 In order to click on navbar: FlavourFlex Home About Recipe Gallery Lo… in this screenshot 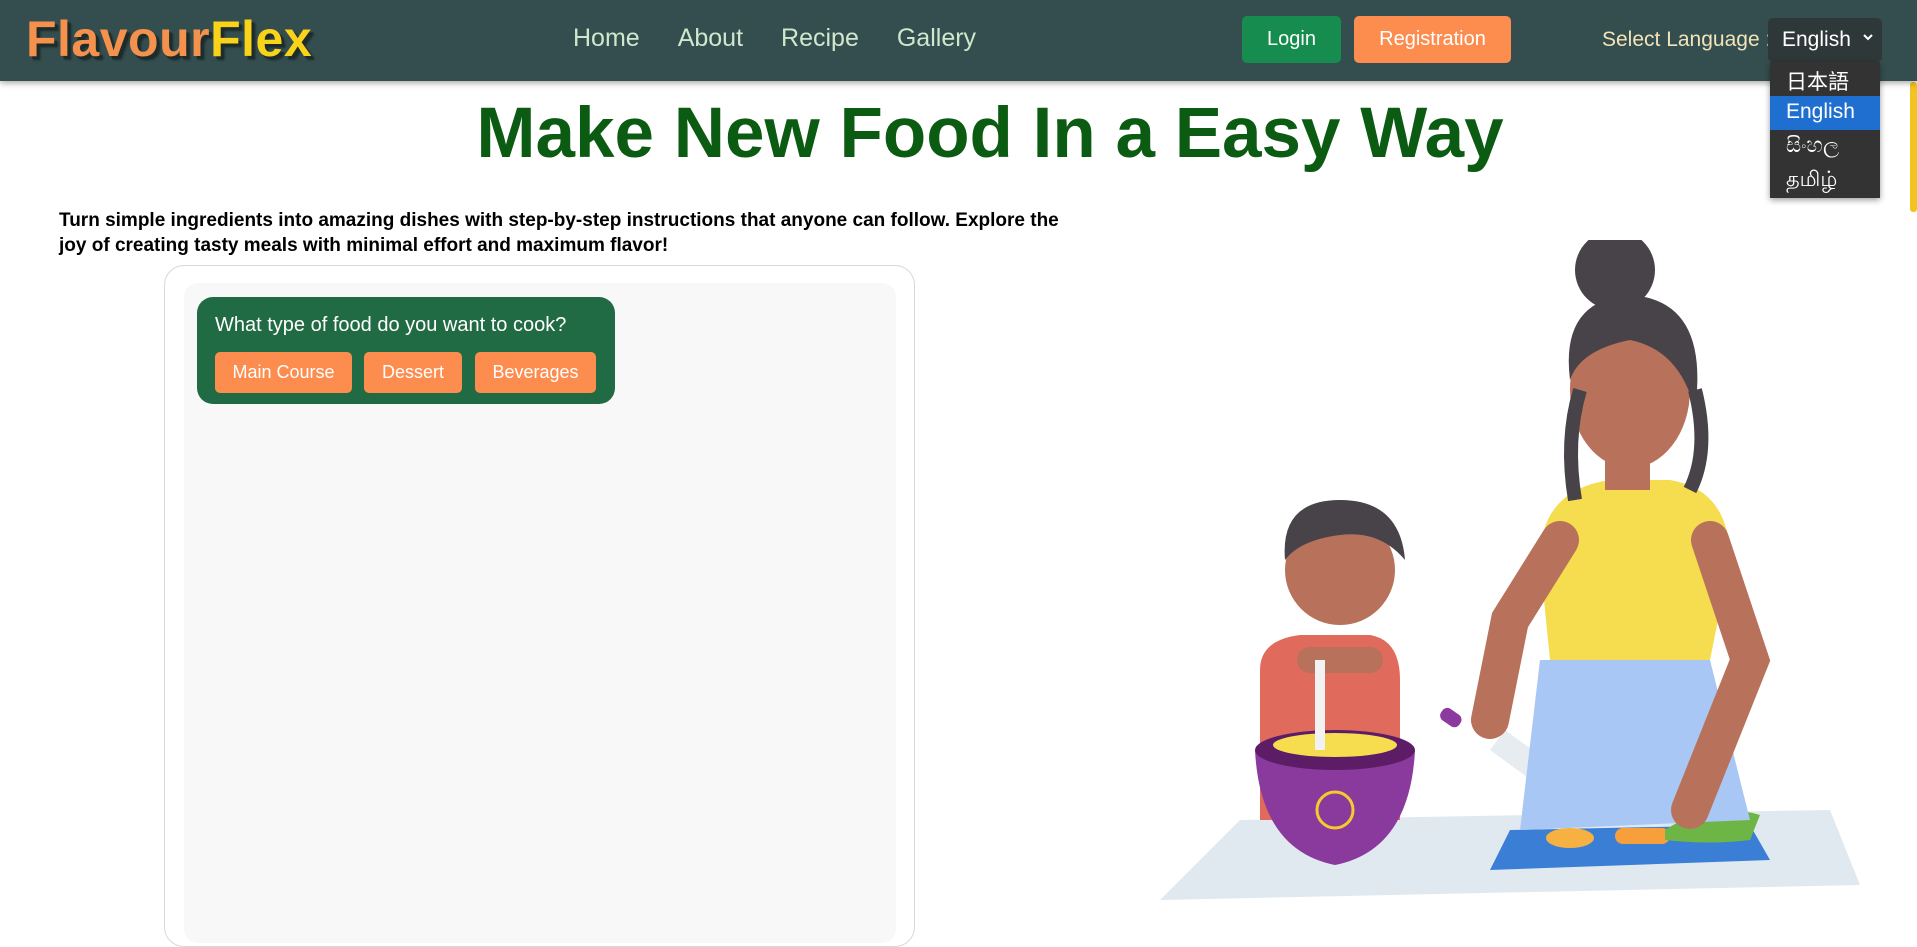, I will do `click(958, 40)`.